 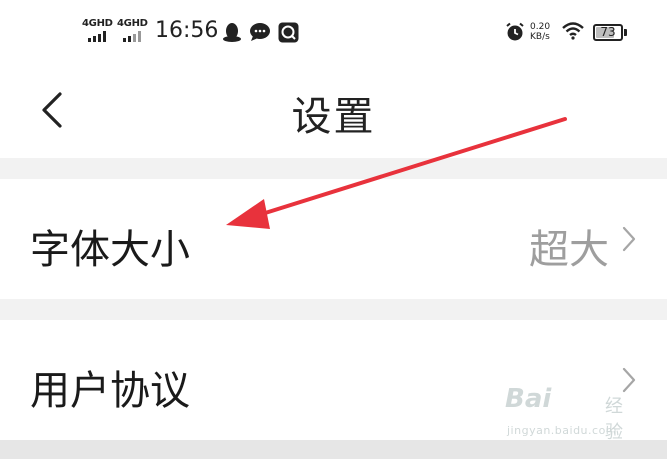 What do you see at coordinates (540, 27) in the screenshot?
I see `network-speed-value: 0.20` at bounding box center [540, 27].